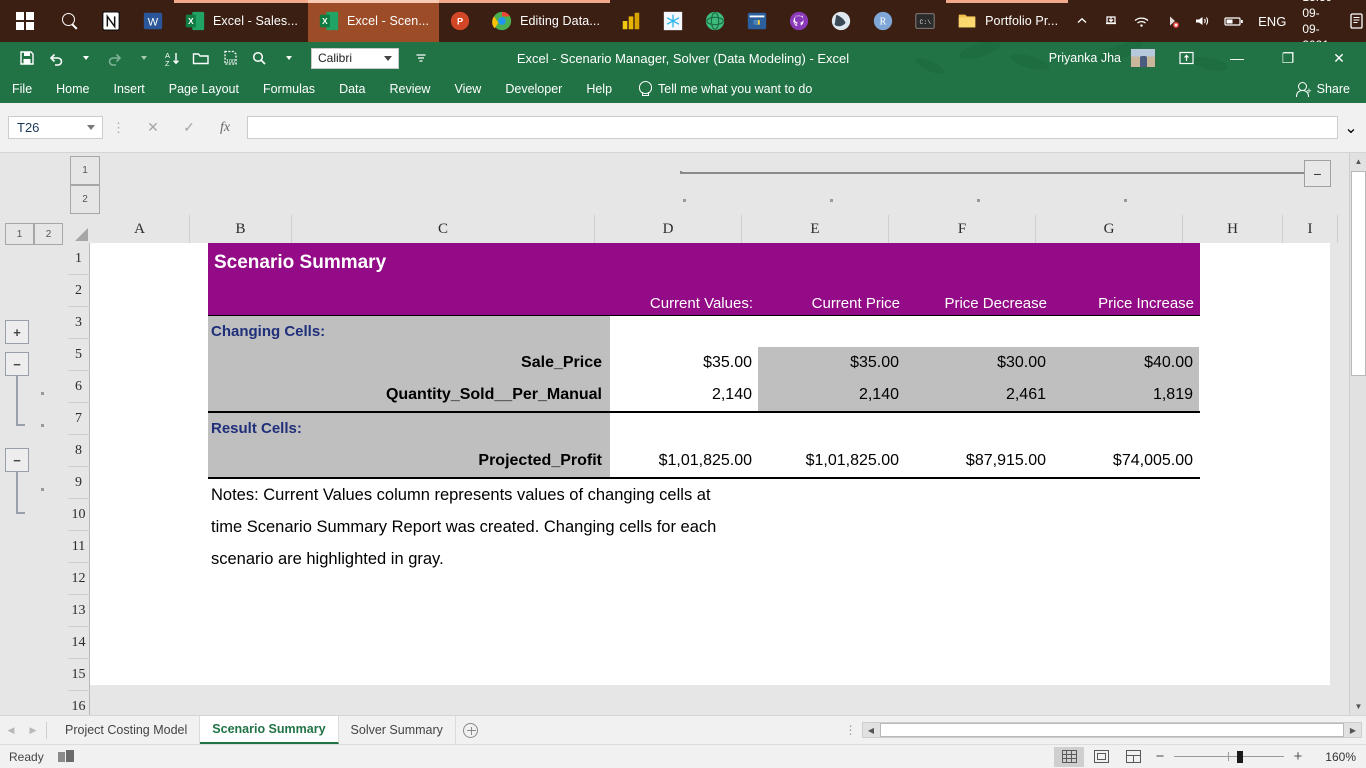 The image size is (1366, 768). I want to click on zoom-in-button: +, so click(1298, 756).